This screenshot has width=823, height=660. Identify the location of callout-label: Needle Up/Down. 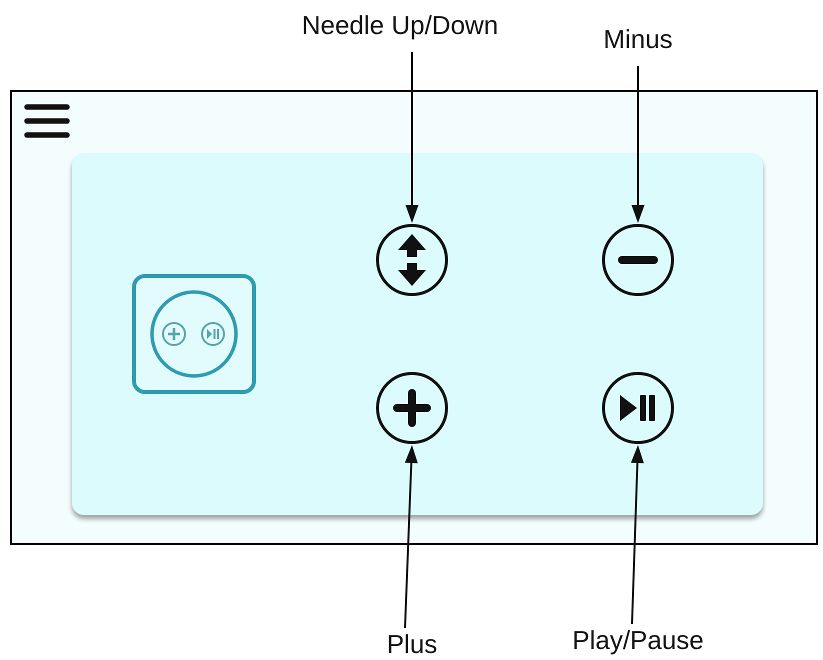
(400, 25).